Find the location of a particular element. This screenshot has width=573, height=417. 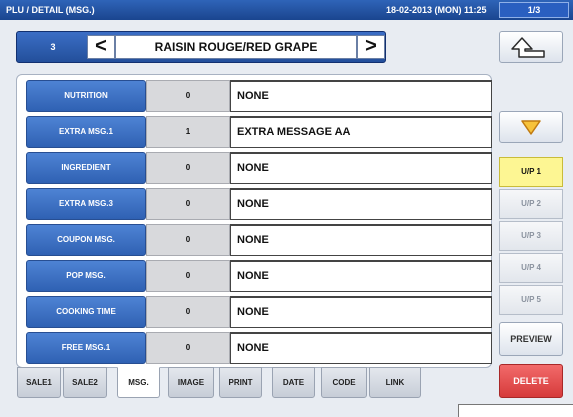

message-row: EXTRA MSG.3 0 NONE is located at coordinates (263, 204).